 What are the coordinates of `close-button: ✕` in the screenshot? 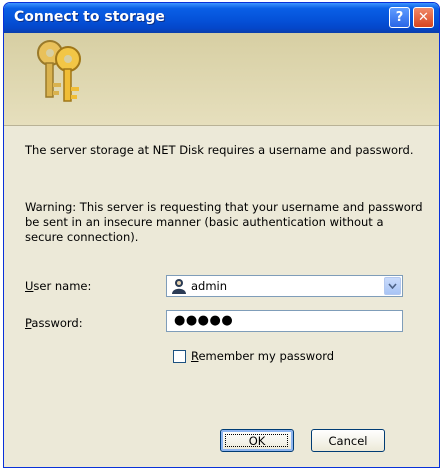 It's located at (423, 17).